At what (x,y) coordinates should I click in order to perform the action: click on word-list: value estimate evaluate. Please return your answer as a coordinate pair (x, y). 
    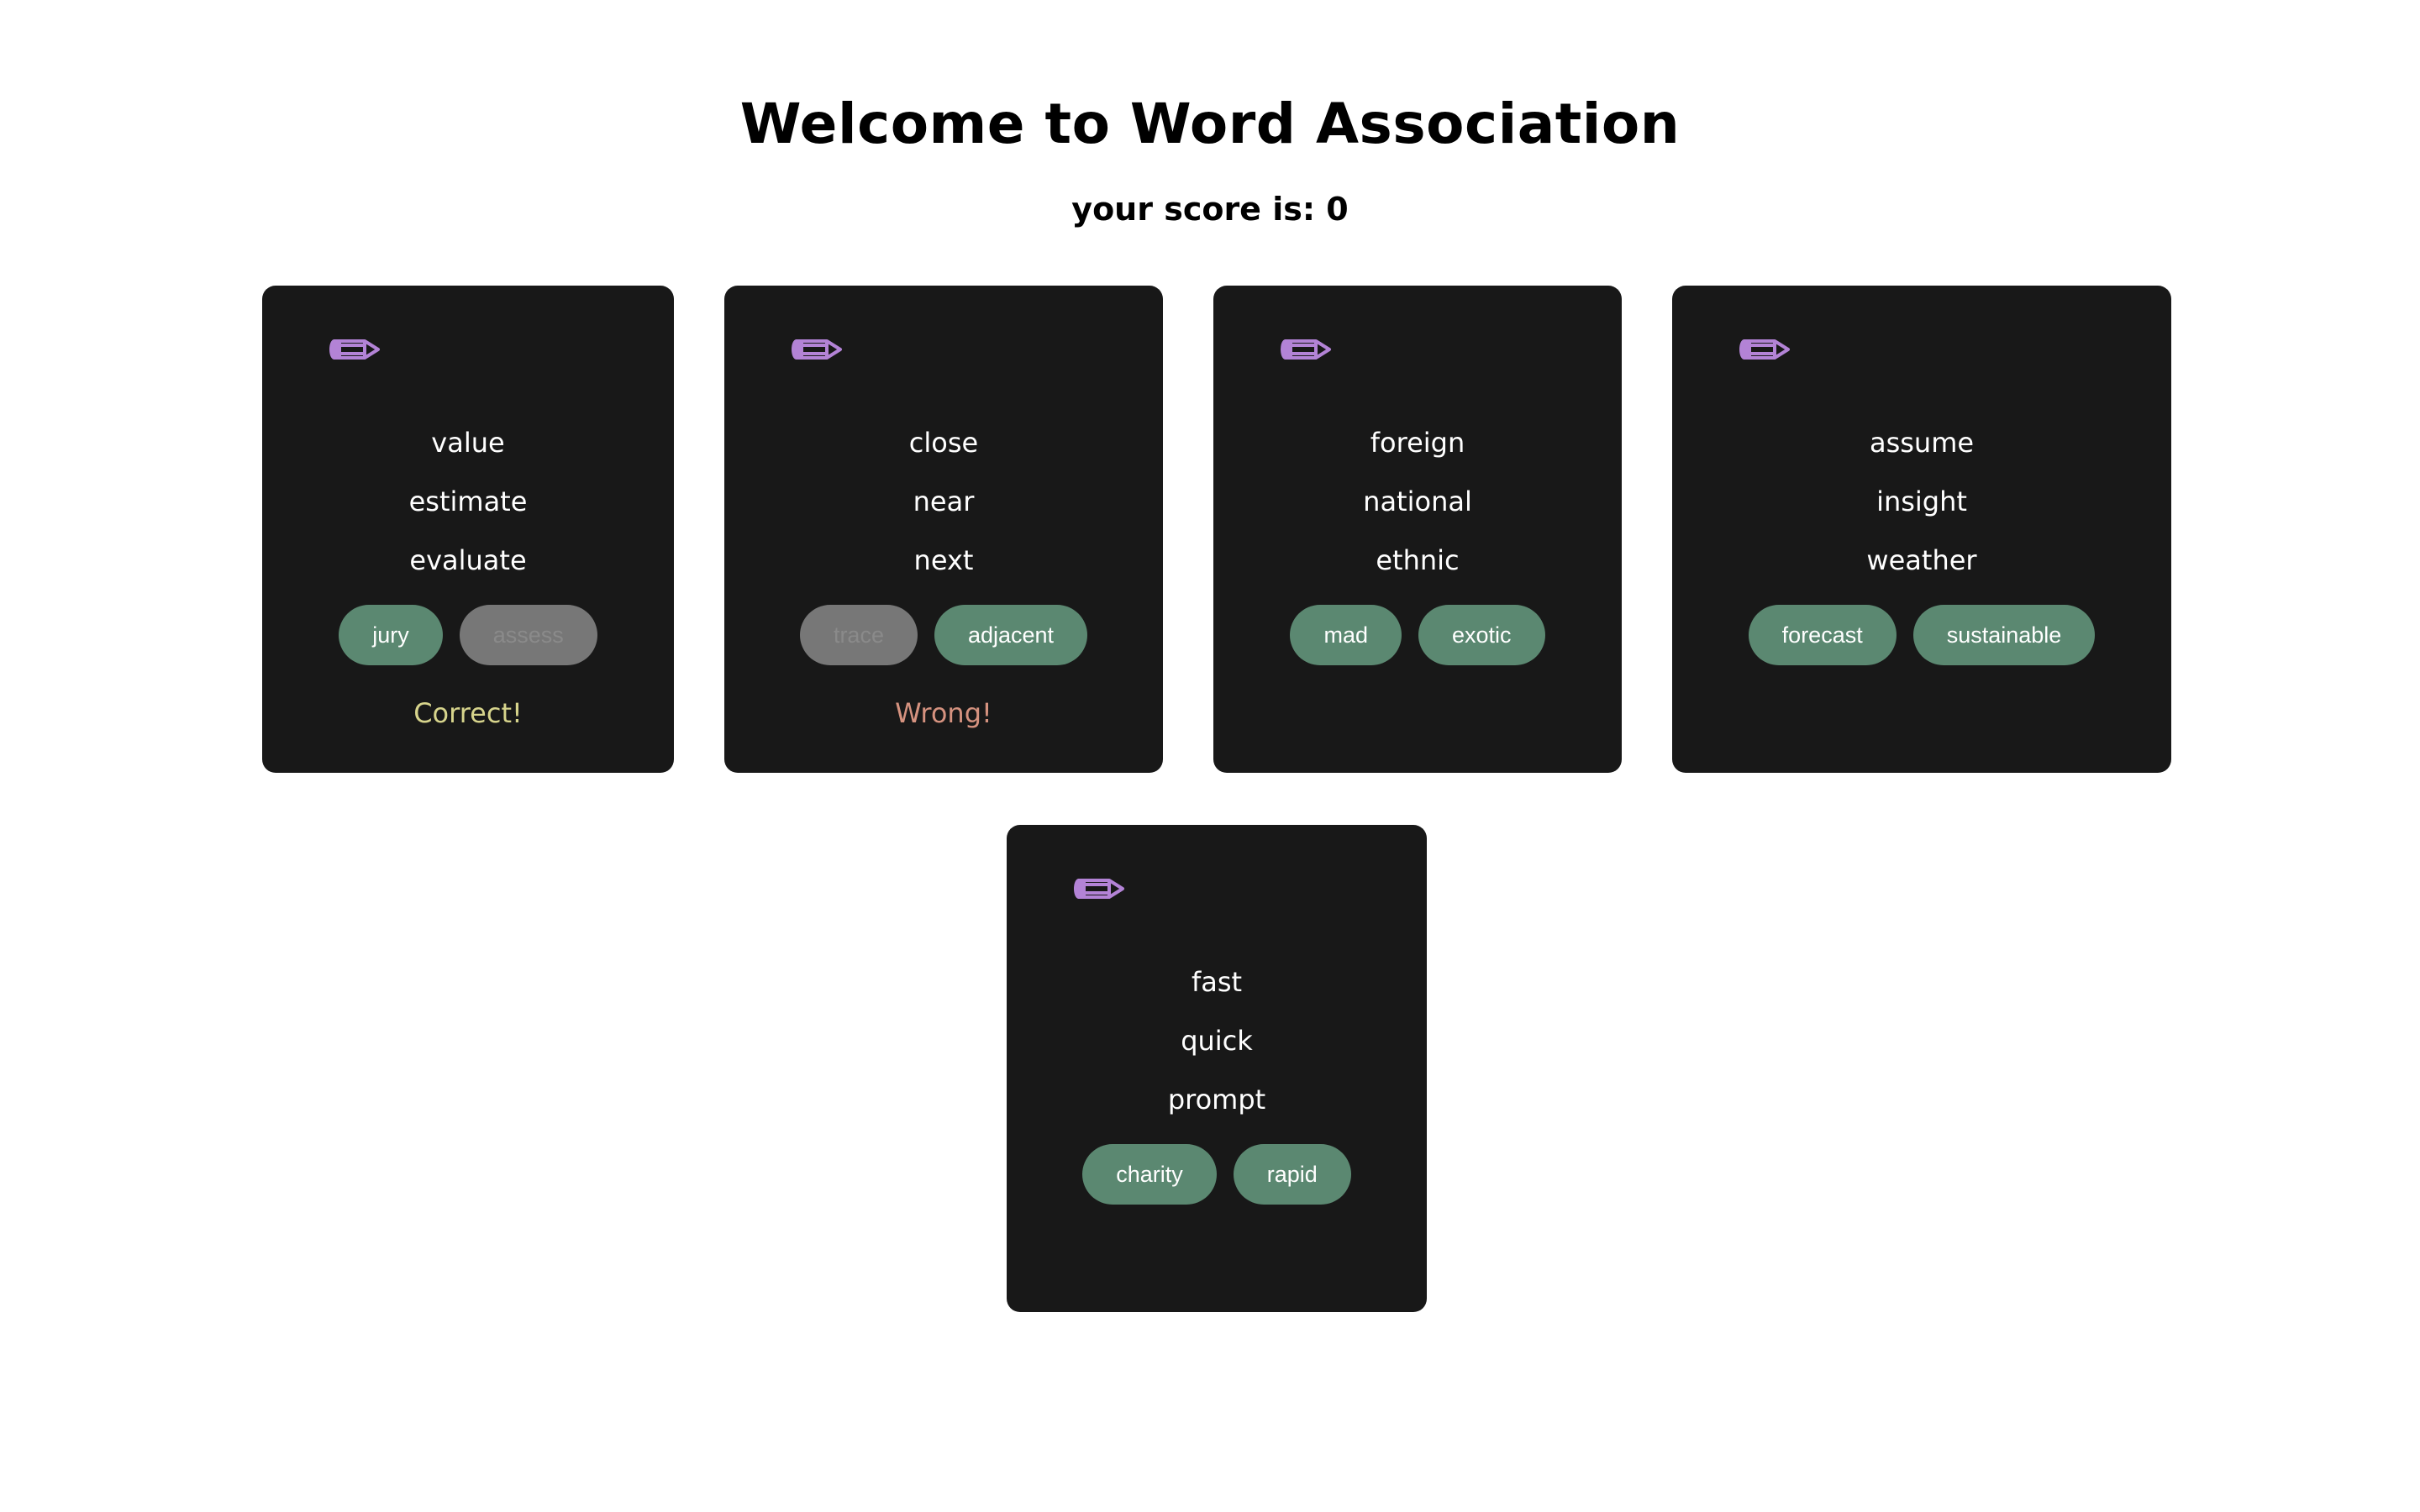
    Looking at the image, I should click on (468, 501).